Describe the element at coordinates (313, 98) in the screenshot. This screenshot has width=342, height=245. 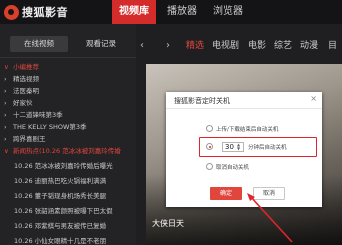
I see `close-icon: ×` at that location.